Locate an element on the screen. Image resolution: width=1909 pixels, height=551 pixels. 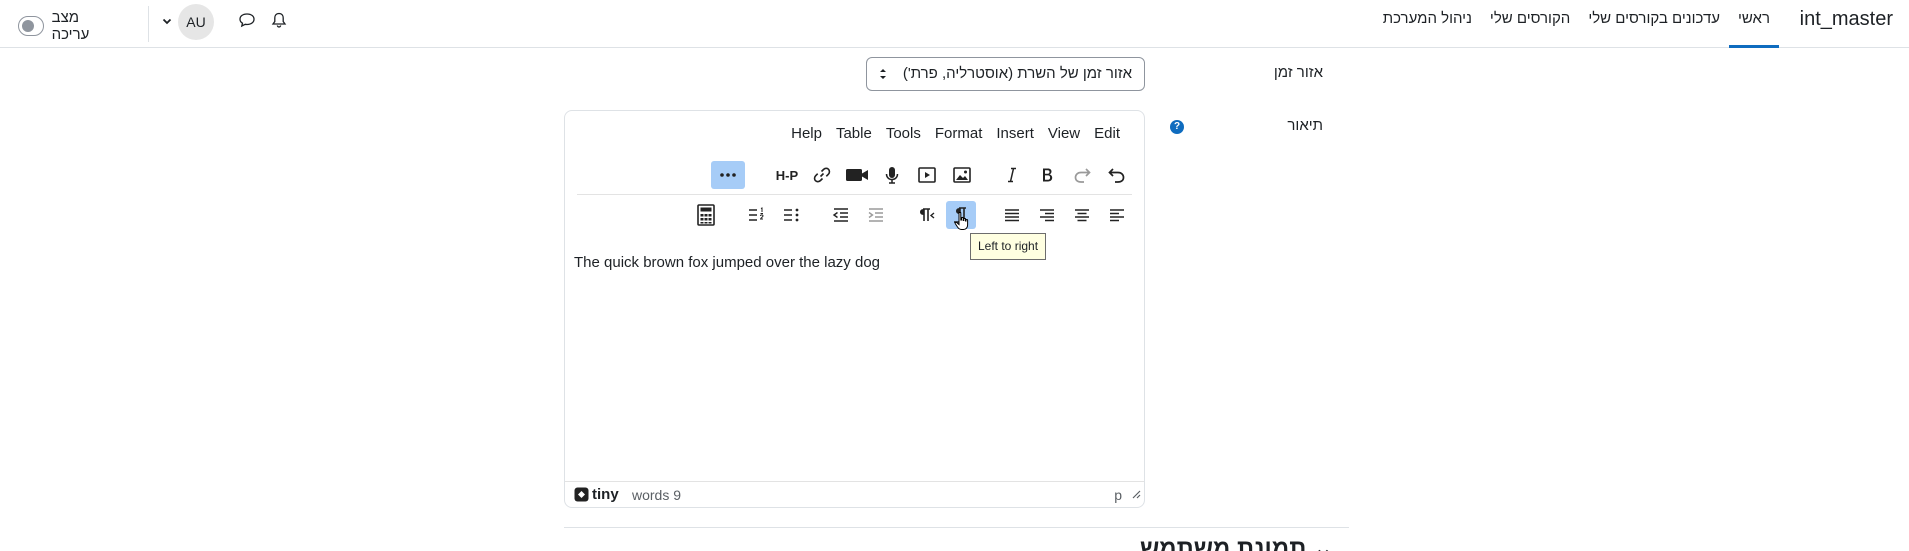
align-right-icon is located at coordinates (1047, 215).